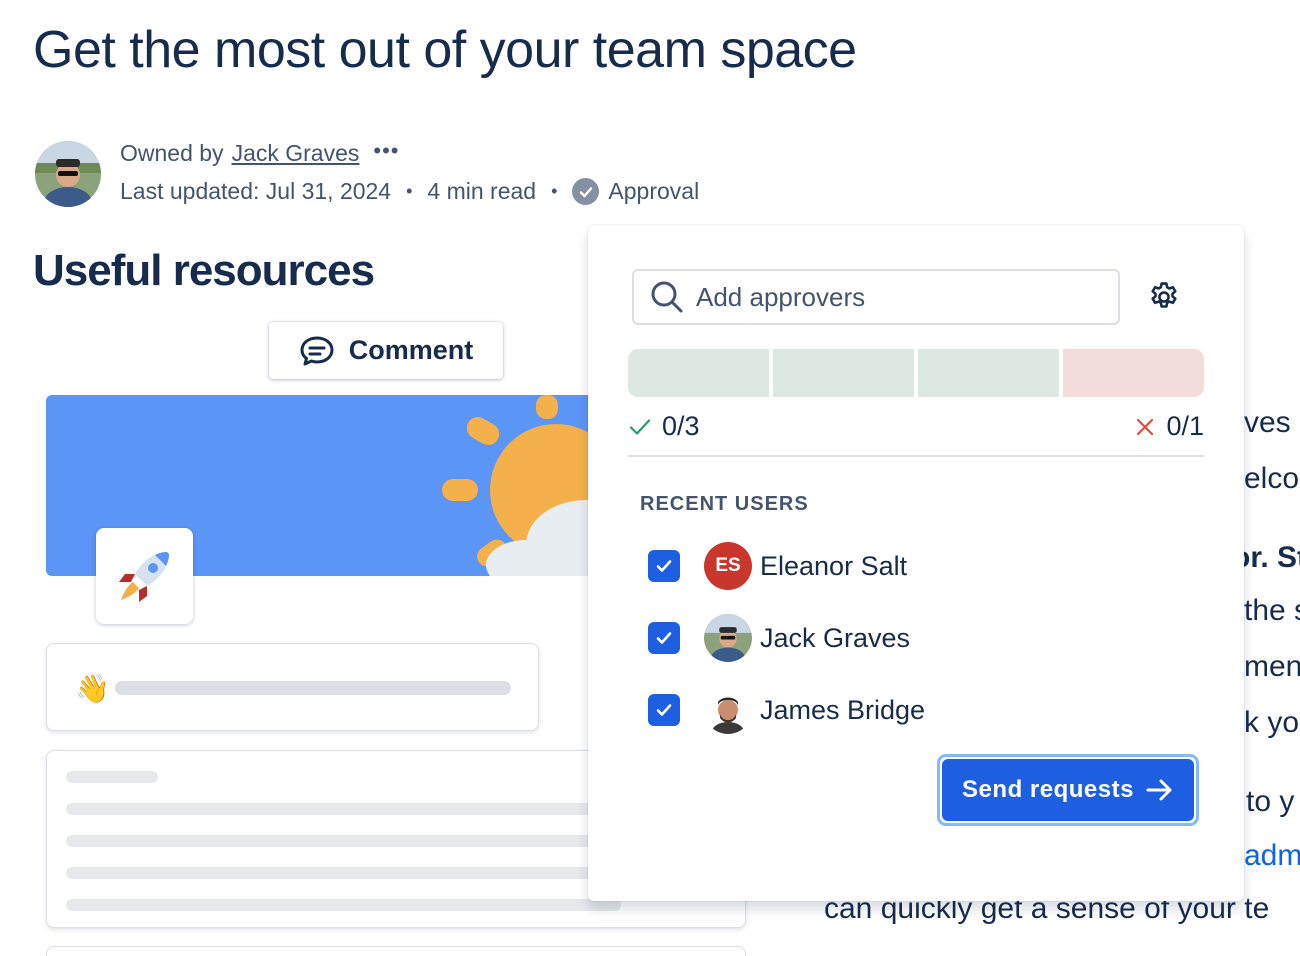 The image size is (1300, 956). What do you see at coordinates (1270, 801) in the screenshot?
I see `body-text-fragment: to y` at bounding box center [1270, 801].